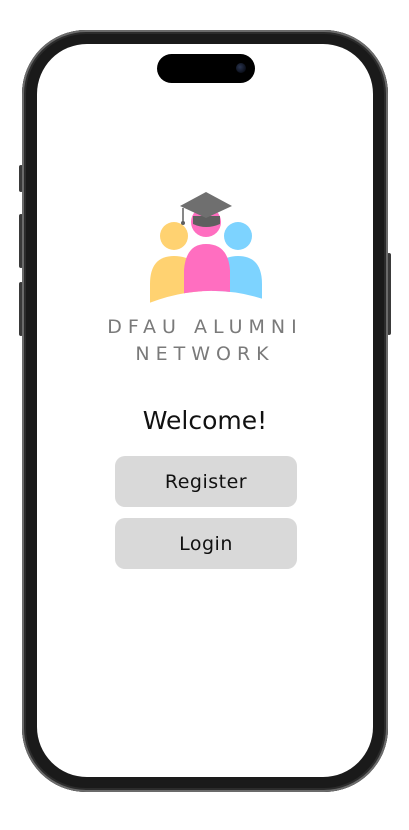 This screenshot has height=830, width=409. I want to click on dynamic-island, so click(206, 68).